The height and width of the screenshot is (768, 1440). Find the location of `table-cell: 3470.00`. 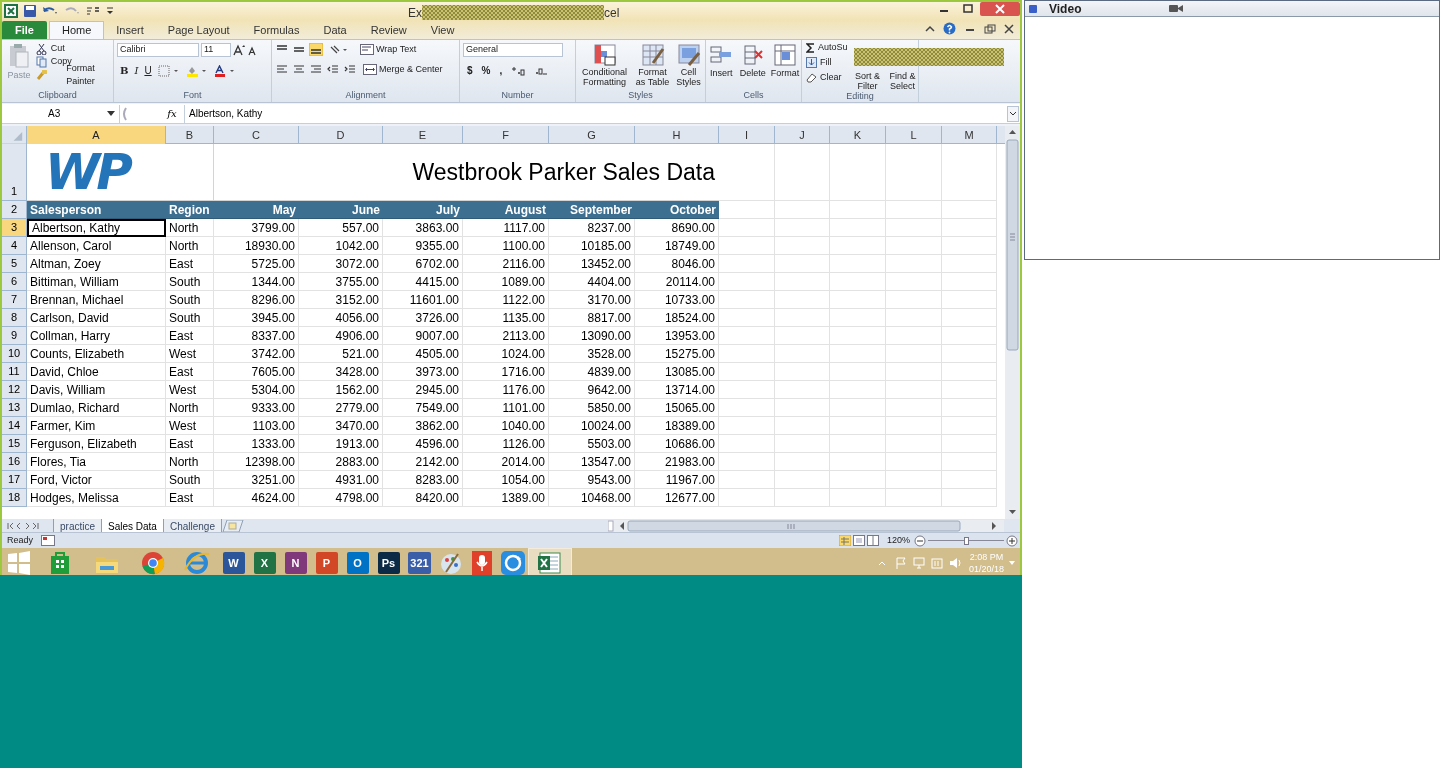

table-cell: 3470.00 is located at coordinates (341, 426).